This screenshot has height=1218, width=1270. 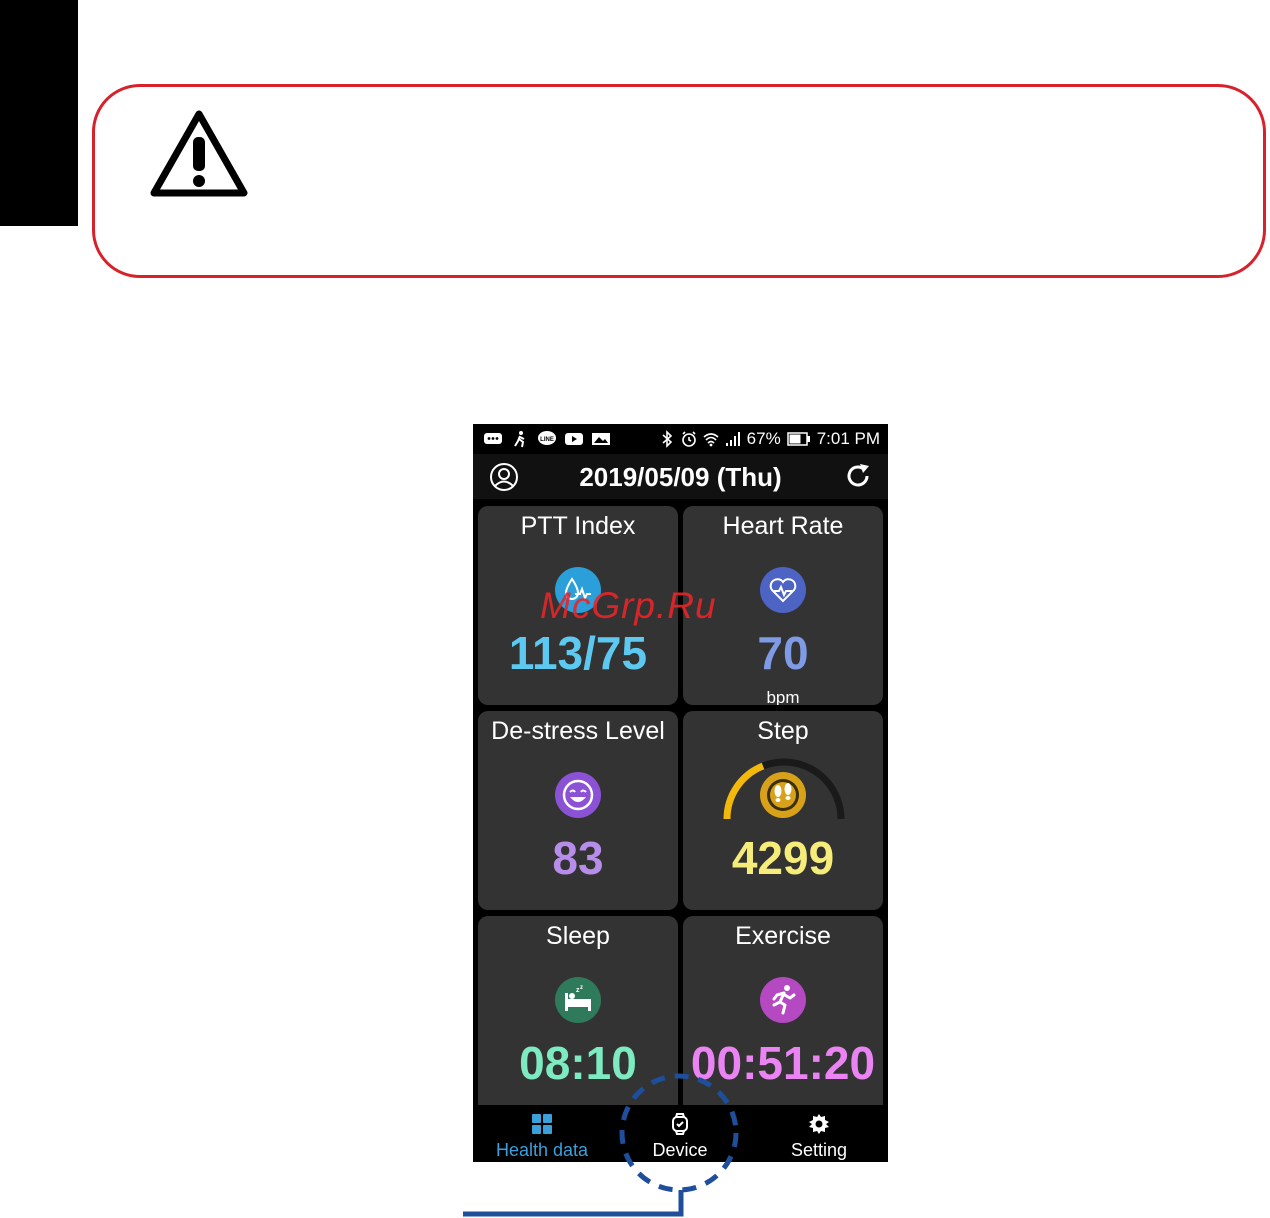 I want to click on app-bar: 2019/05/09 (Thu), so click(x=680, y=476).